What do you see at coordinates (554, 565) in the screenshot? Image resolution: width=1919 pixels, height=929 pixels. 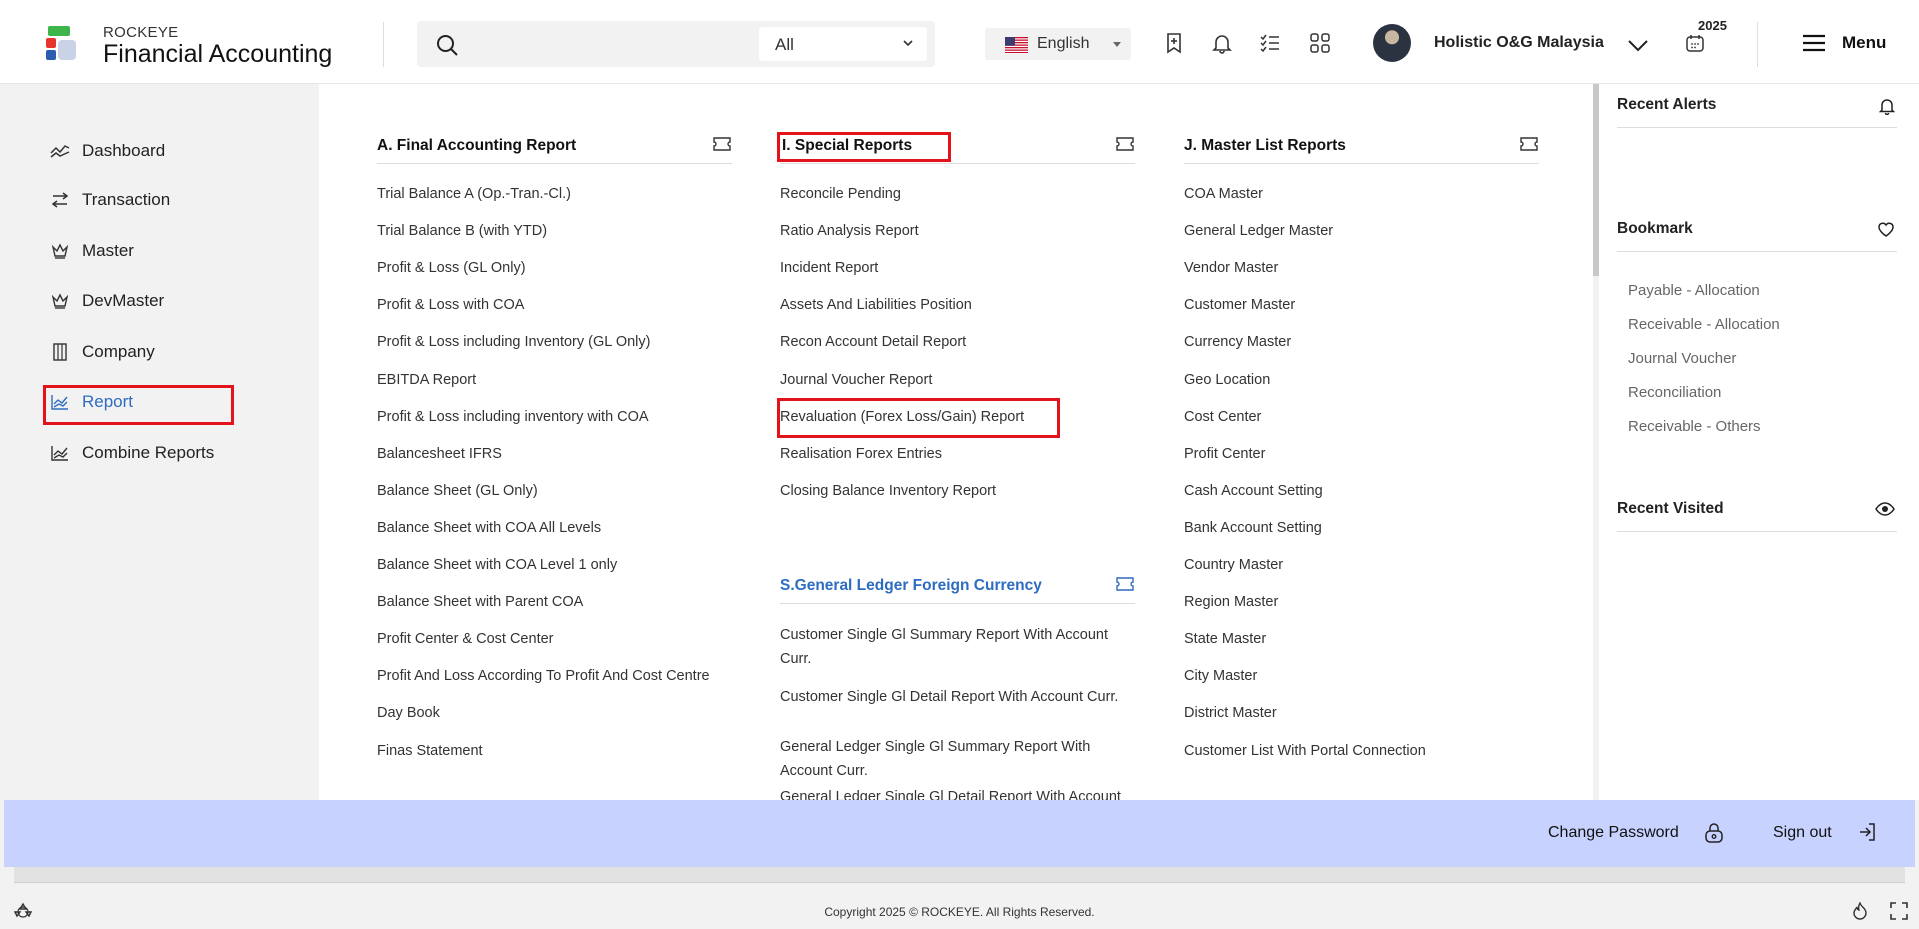 I see `report-link: Balance Sheet with COA Level 1 only` at bounding box center [554, 565].